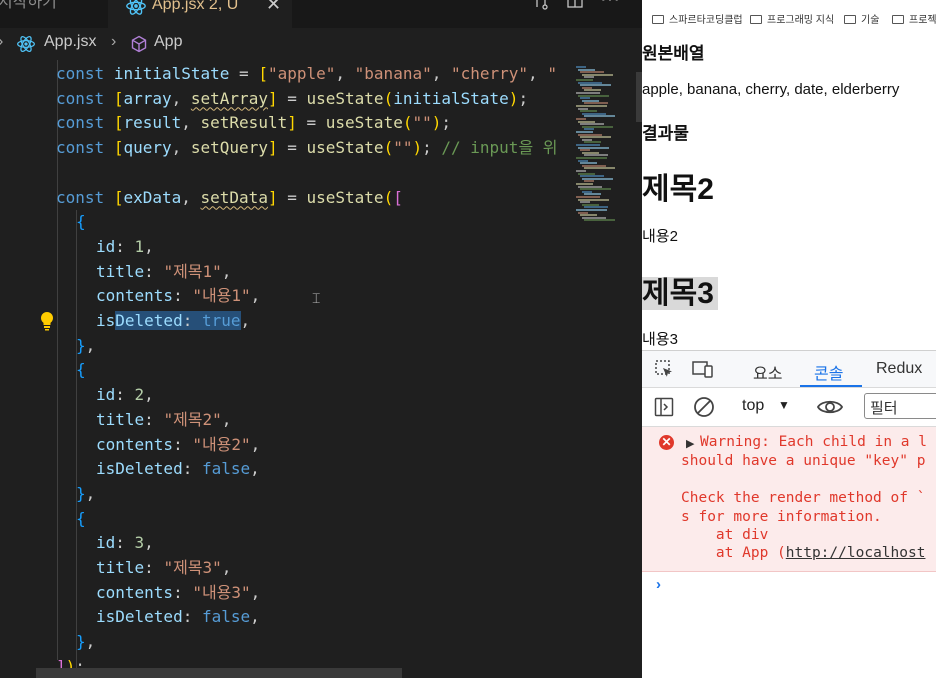 This screenshot has width=936, height=678. I want to click on console-prompt: ›, so click(658, 584).